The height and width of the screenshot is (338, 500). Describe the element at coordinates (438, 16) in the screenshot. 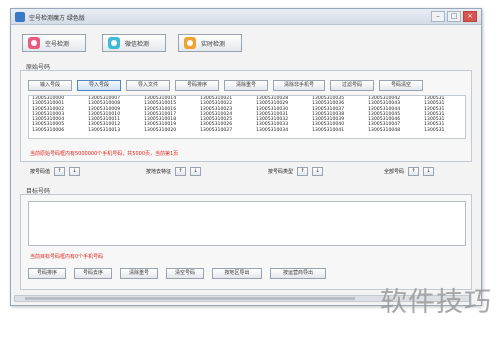

I see `minimize-button: –` at that location.